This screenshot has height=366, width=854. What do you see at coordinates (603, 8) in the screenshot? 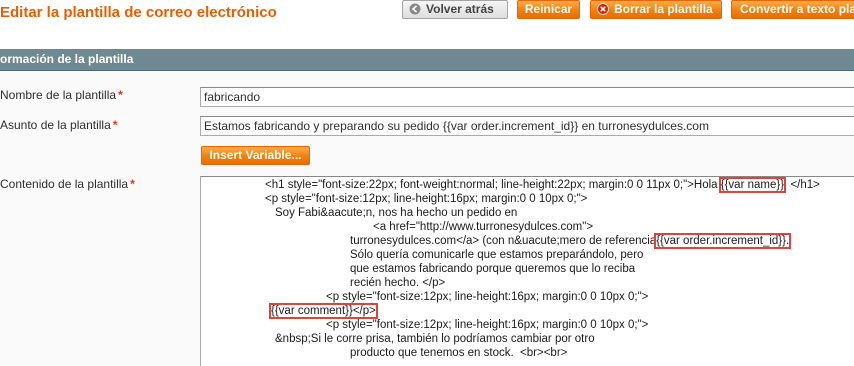
I see `delete-icon` at bounding box center [603, 8].